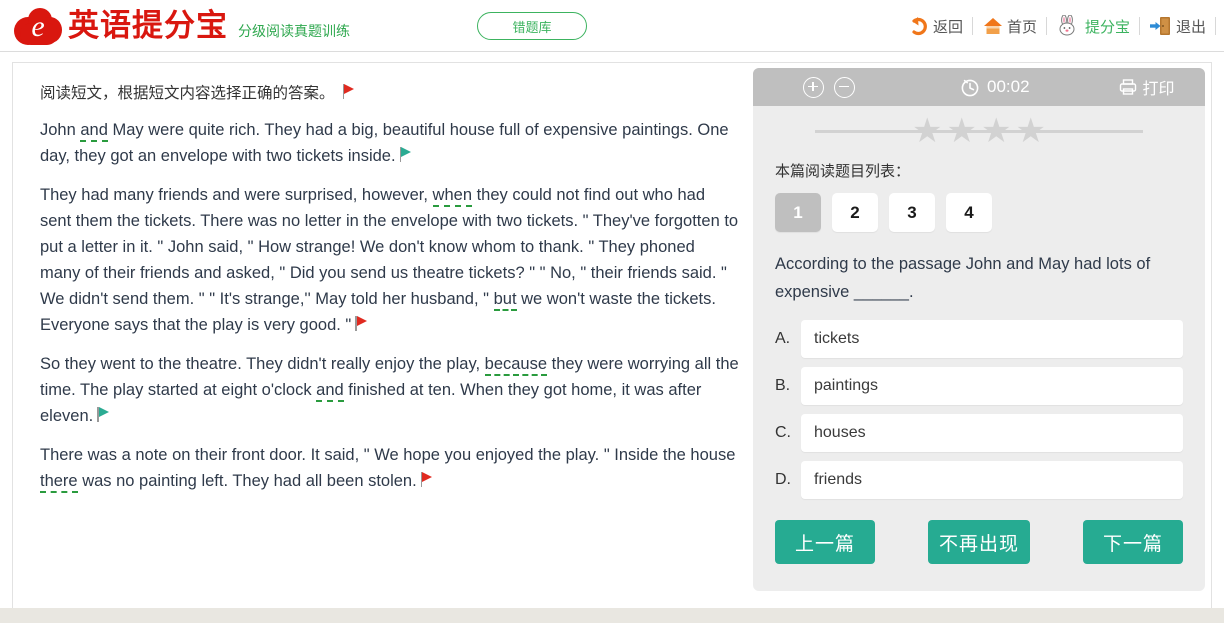  What do you see at coordinates (1133, 542) in the screenshot?
I see `next-passage-button: 下一篇` at bounding box center [1133, 542].